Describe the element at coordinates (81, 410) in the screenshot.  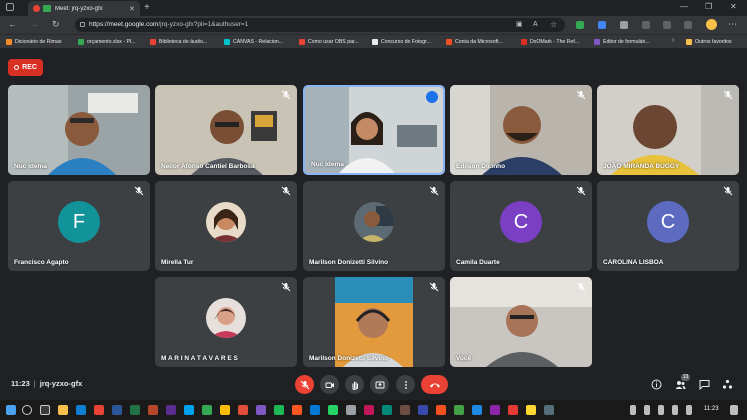
I see `edge-icon` at that location.